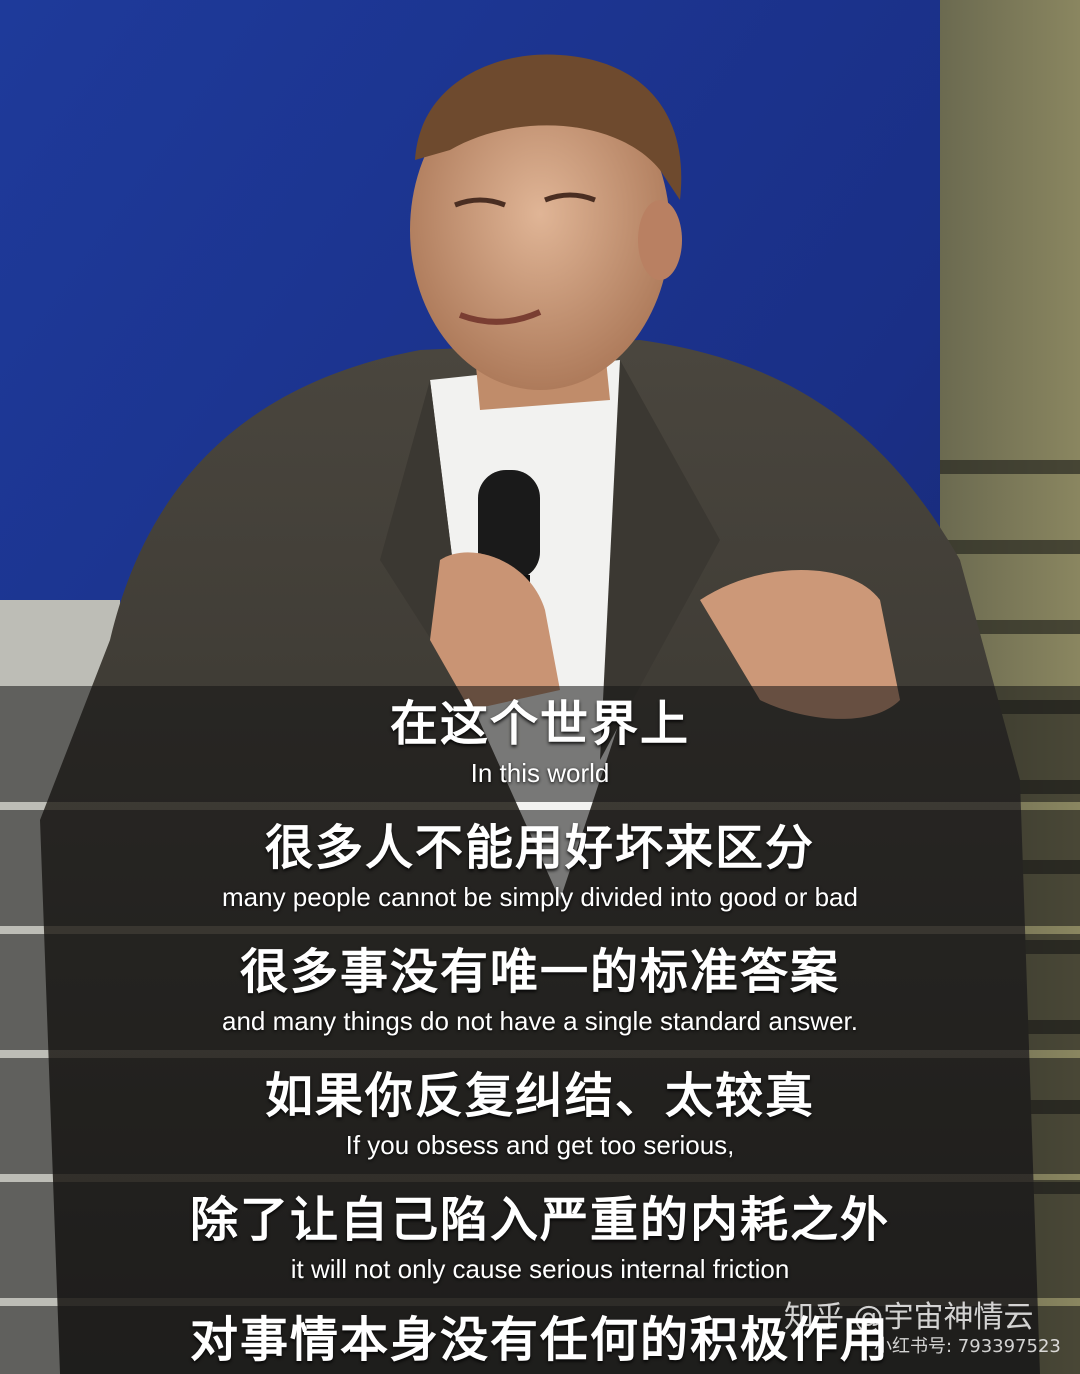  Describe the element at coordinates (539, 972) in the screenshot. I see `subtitle-zh-3: 很多事没有唯一的标准答案` at that location.